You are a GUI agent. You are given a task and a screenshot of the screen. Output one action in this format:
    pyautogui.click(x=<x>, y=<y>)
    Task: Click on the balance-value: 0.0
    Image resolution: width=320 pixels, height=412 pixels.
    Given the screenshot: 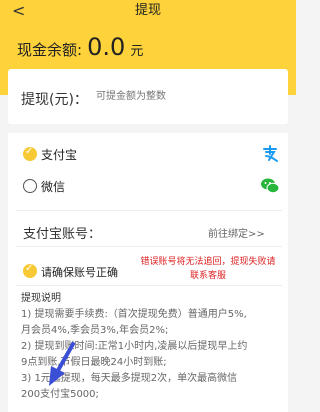 What is the action you would take?
    pyautogui.click(x=106, y=47)
    